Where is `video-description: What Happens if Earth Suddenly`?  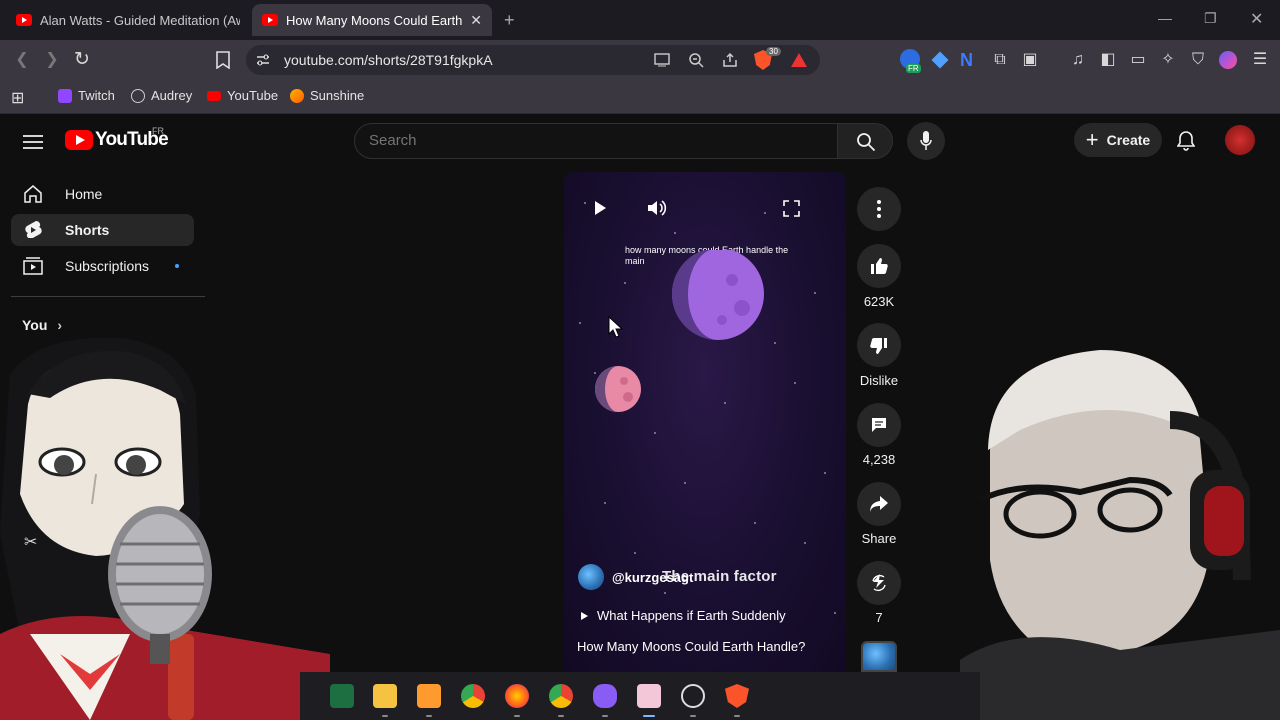 video-description: What Happens if Earth Suddenly is located at coordinates (683, 615).